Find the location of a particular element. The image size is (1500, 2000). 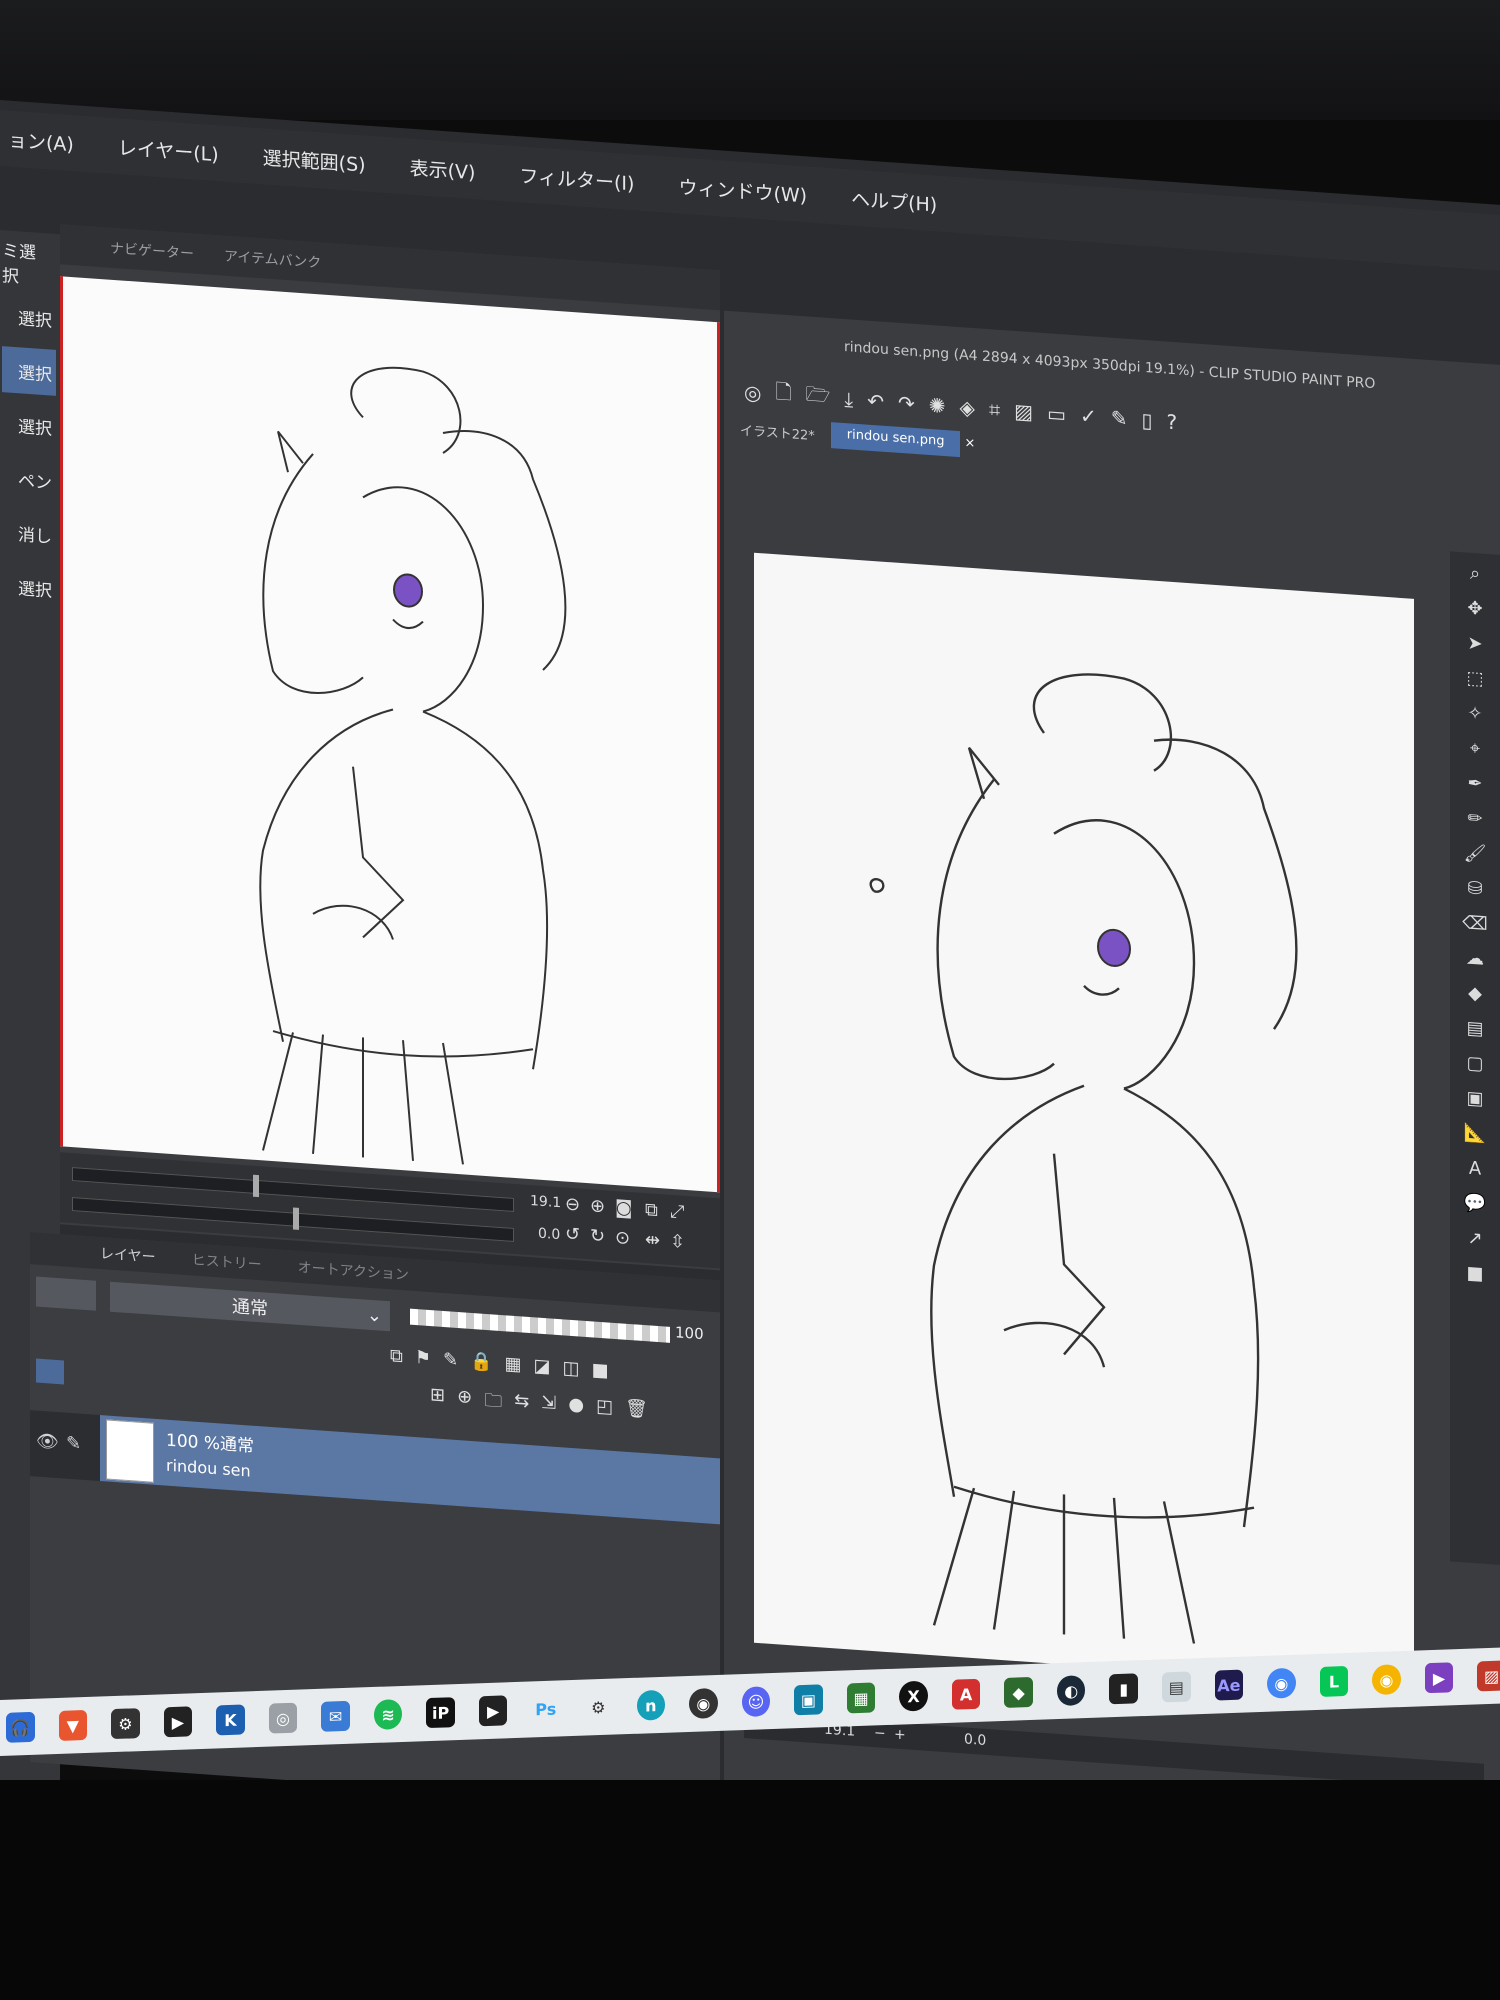

nox-icon: n is located at coordinates (651, 1705).